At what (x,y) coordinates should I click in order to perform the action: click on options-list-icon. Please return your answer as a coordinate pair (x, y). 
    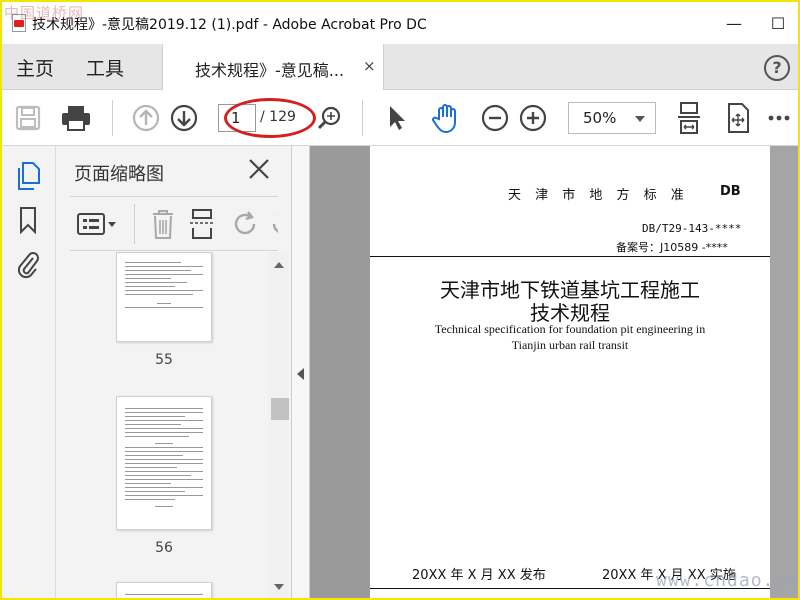
    Looking at the image, I should click on (96, 224).